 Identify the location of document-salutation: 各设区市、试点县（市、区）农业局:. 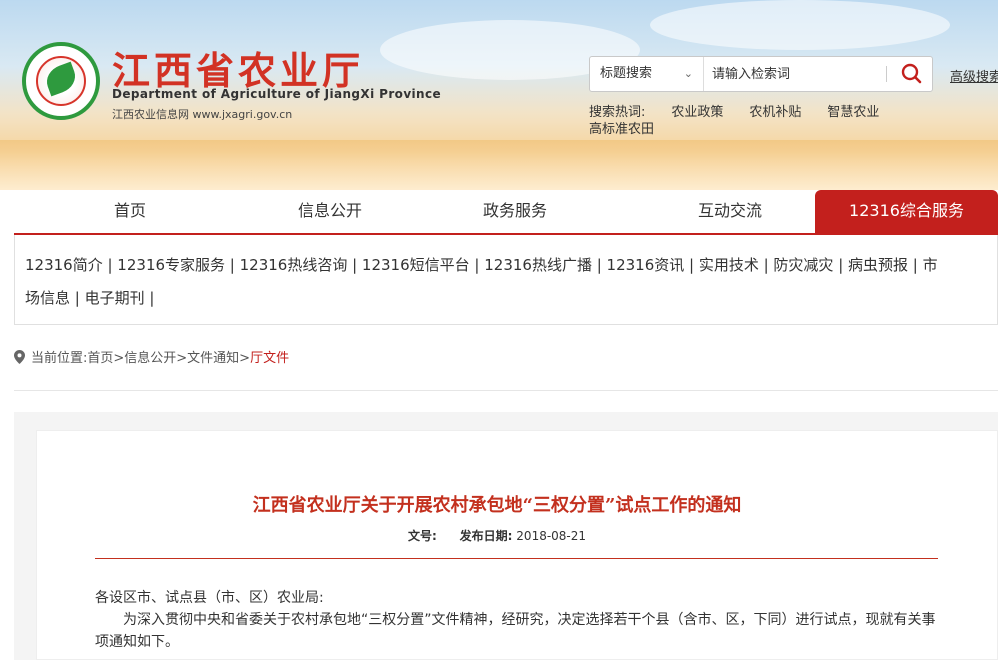
(209, 598).